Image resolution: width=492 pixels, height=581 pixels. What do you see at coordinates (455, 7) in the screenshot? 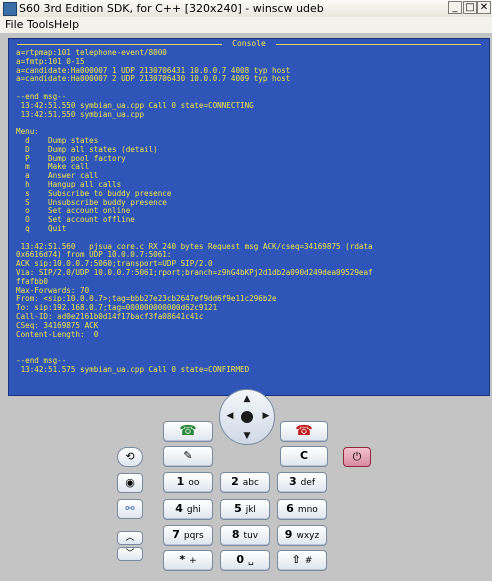
I see `minimize-button: _` at bounding box center [455, 7].